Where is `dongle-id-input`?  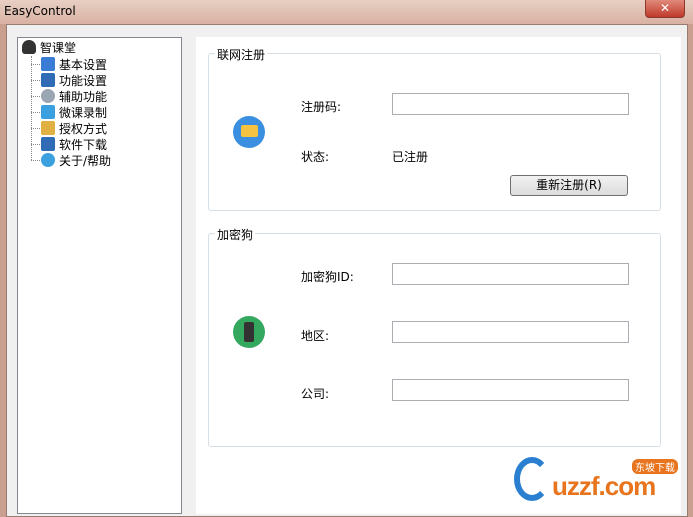 dongle-id-input is located at coordinates (510, 274).